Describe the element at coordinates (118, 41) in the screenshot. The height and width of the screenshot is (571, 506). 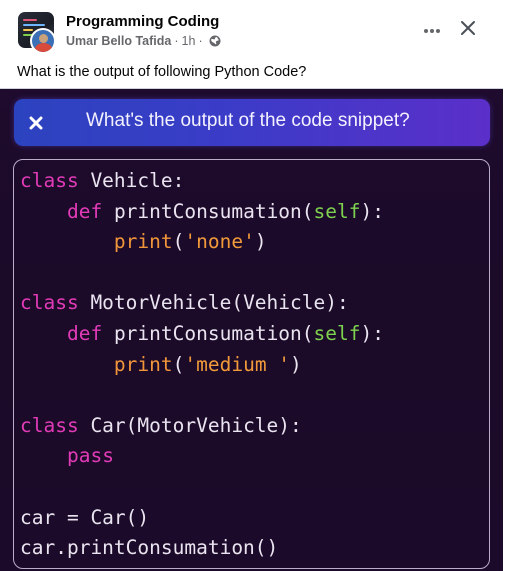
I see `author-name: Umar Bello Tafida` at that location.